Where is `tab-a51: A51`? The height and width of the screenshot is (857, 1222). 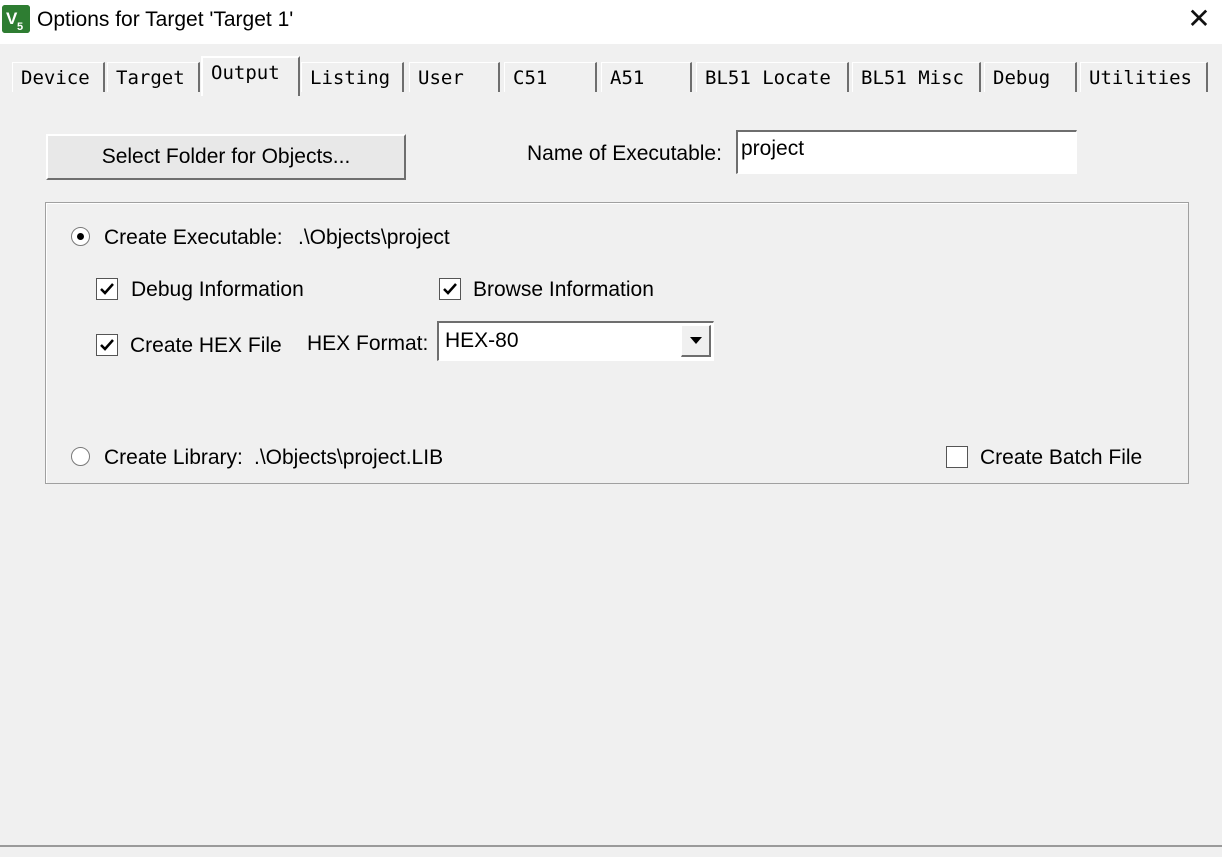
tab-a51: A51 is located at coordinates (646, 77).